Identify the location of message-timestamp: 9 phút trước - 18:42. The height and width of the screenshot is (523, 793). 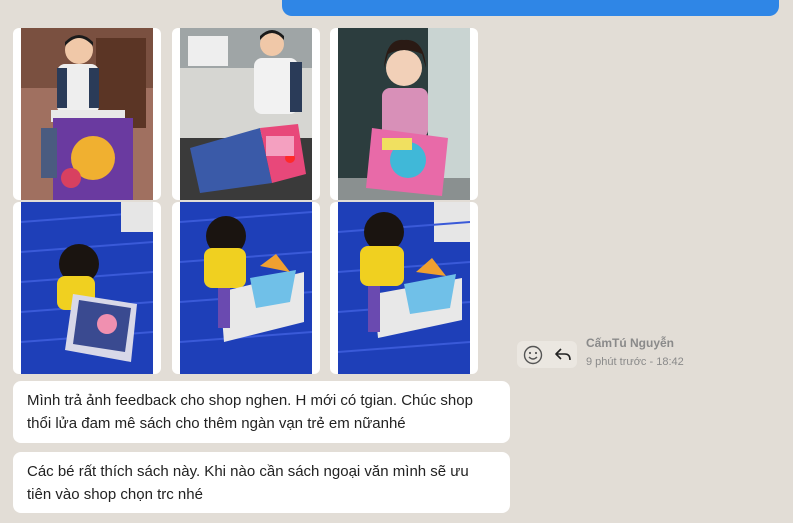
(635, 362).